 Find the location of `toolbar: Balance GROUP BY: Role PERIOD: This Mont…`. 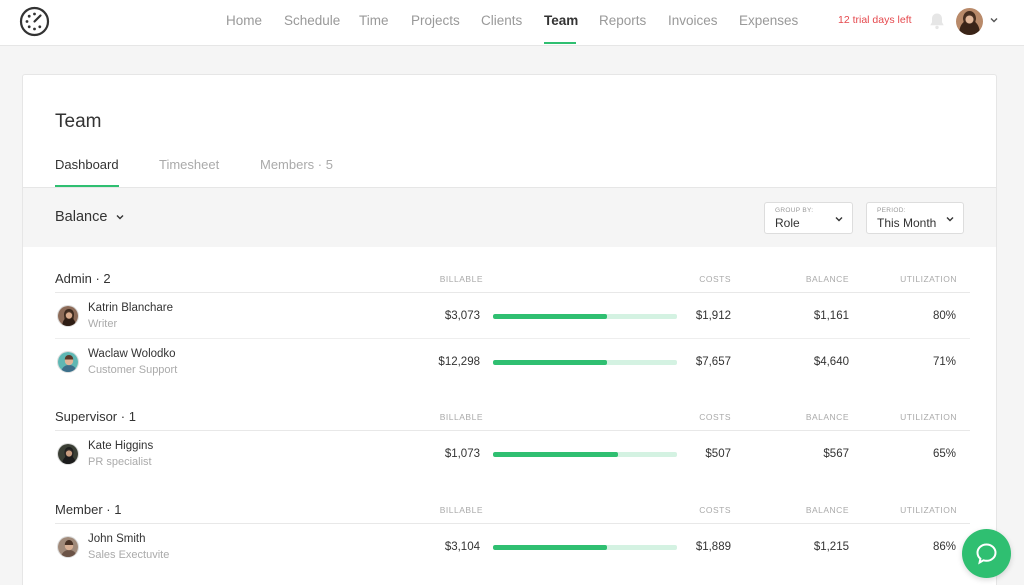

toolbar: Balance GROUP BY: Role PERIOD: This Mont… is located at coordinates (509, 217).